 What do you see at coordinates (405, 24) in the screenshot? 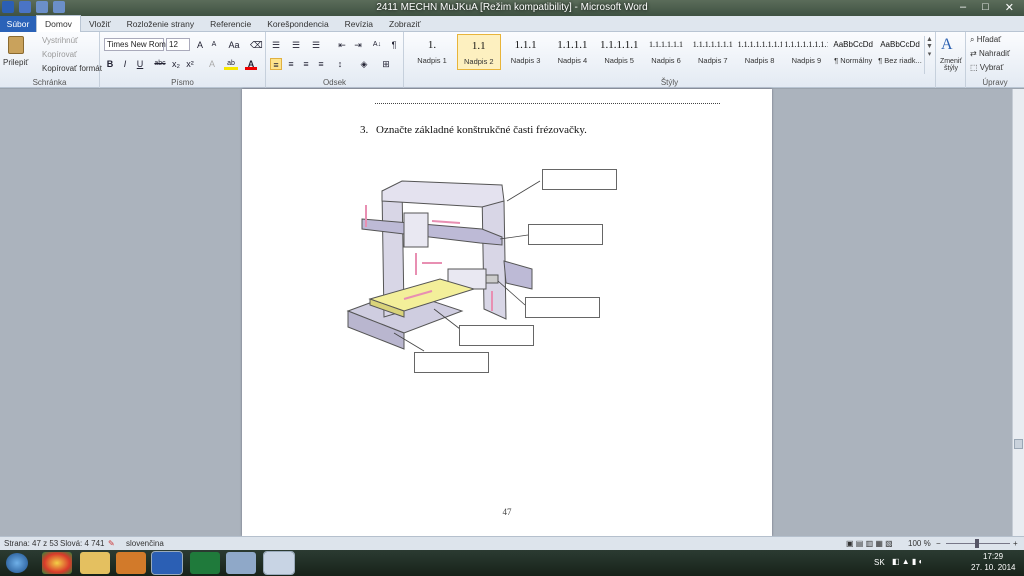
I see `tab-view: Zobraziť` at bounding box center [405, 24].